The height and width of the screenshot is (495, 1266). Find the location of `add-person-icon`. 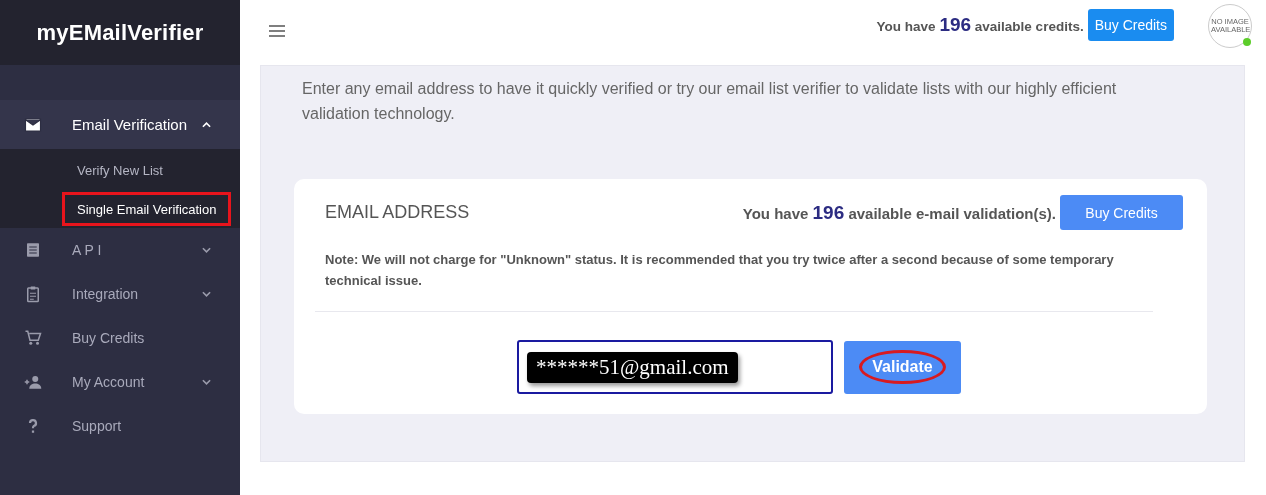

add-person-icon is located at coordinates (33, 382).